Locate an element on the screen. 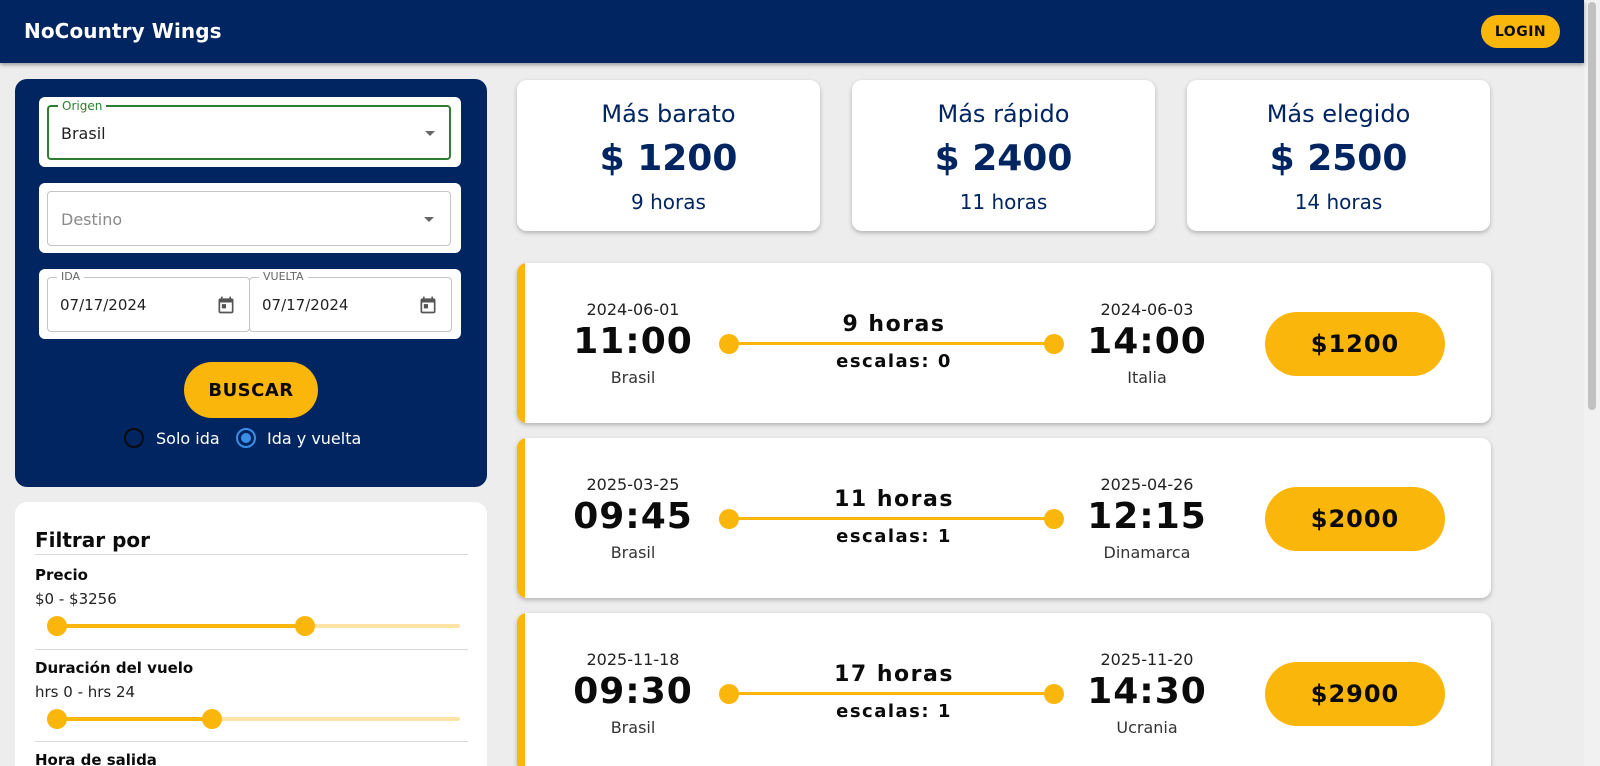 This screenshot has width=1600, height=766. arrive-date: 2025-11-20 is located at coordinates (1147, 659).